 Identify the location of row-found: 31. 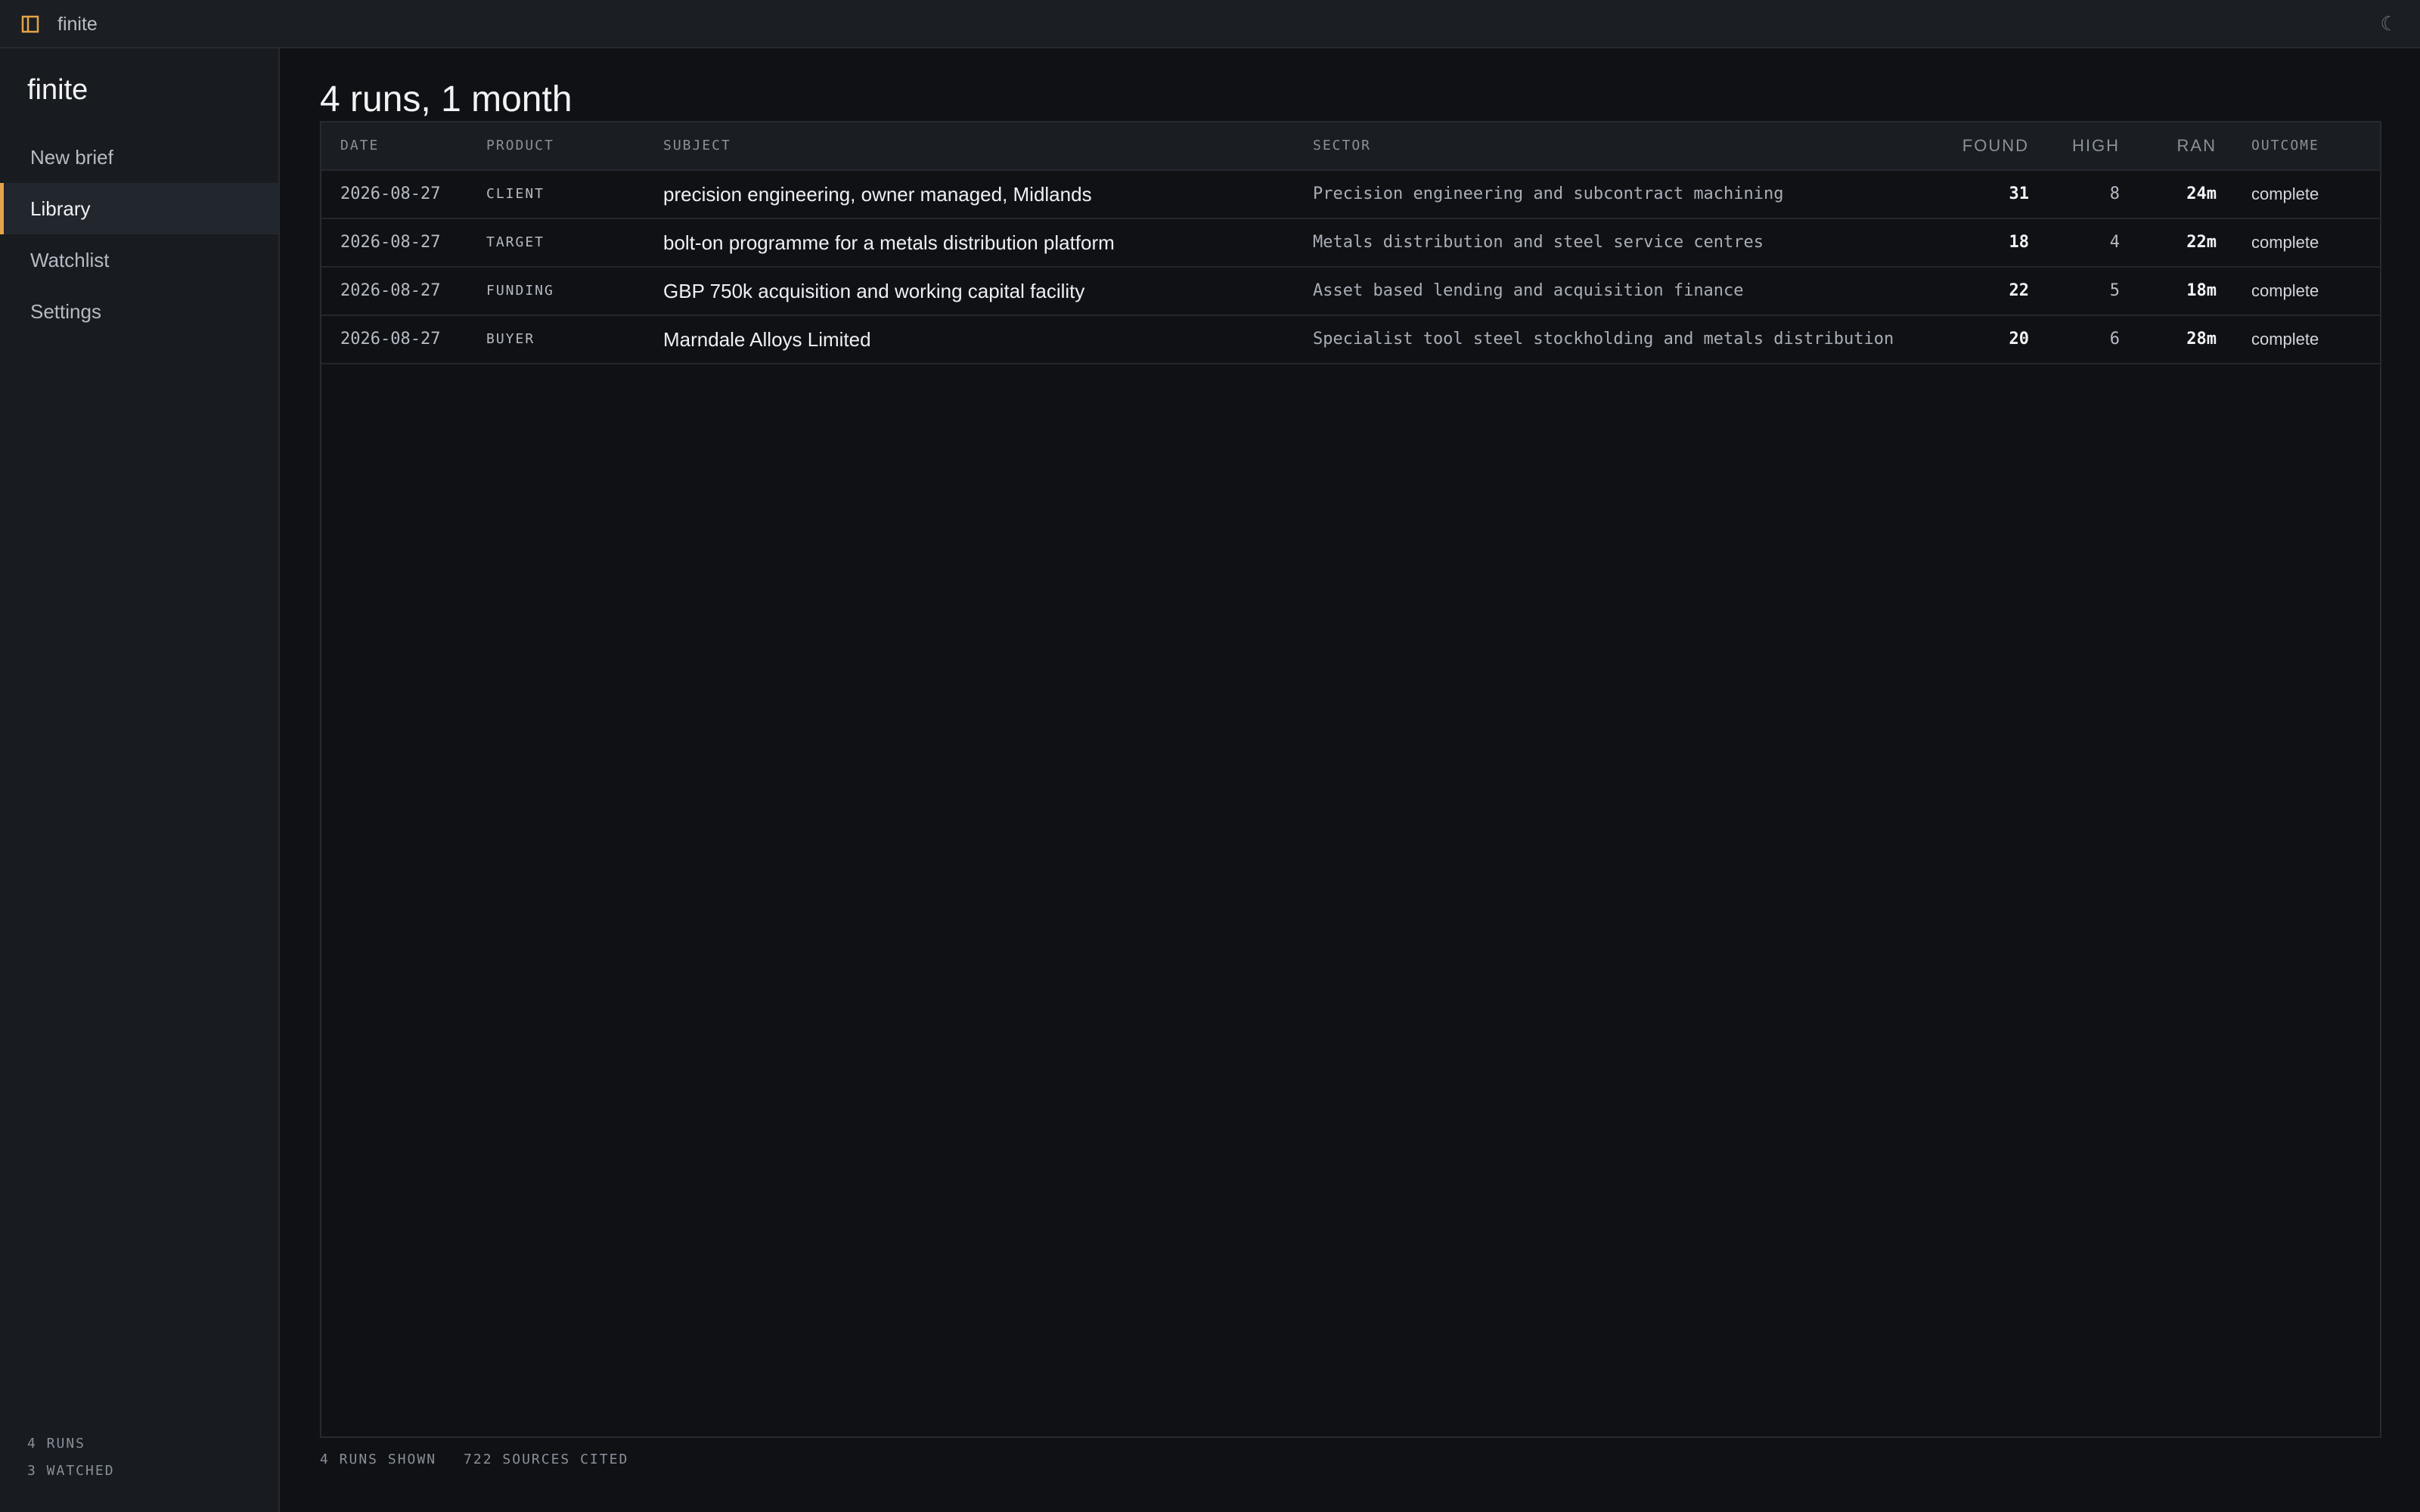
(2019, 193).